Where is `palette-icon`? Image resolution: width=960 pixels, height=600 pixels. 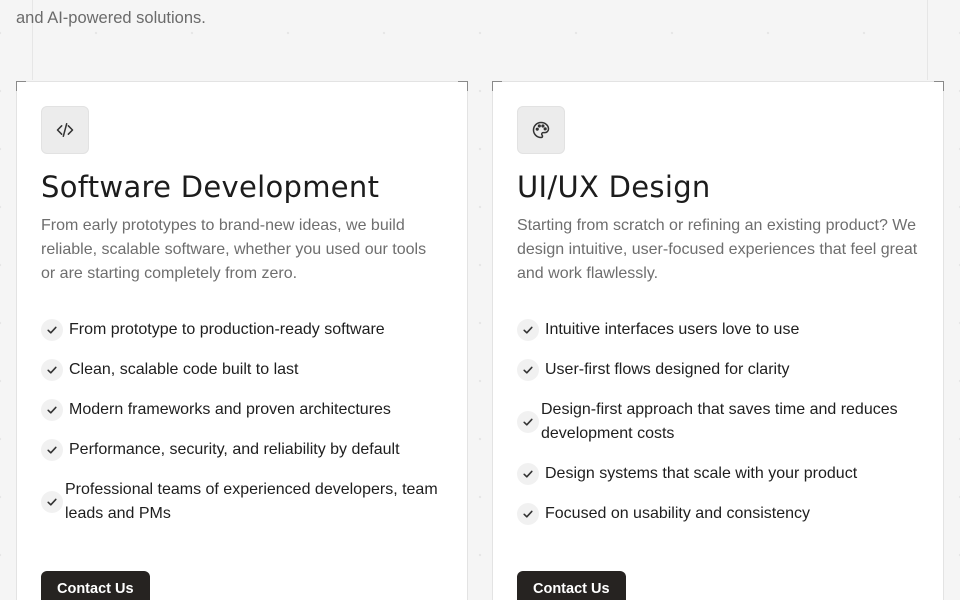 palette-icon is located at coordinates (541, 130).